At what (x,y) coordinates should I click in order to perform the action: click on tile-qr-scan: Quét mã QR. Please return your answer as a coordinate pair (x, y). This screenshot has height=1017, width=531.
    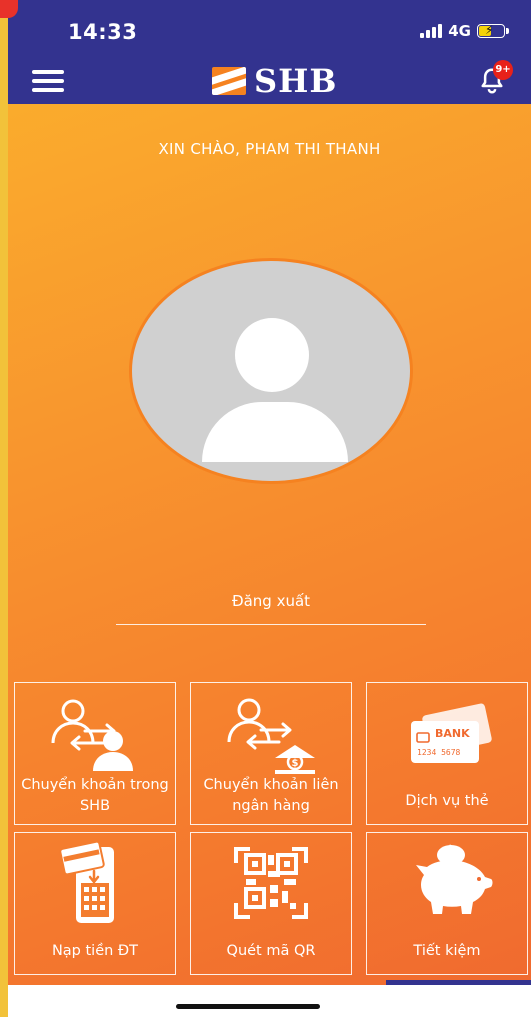
    Looking at the image, I should click on (271, 903).